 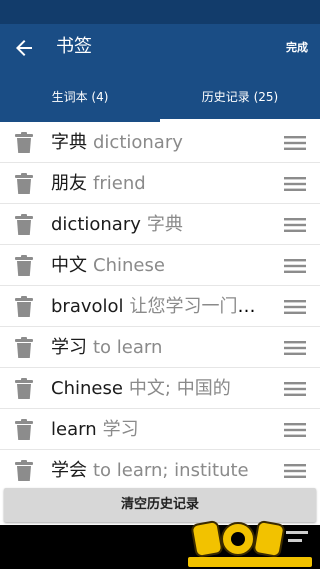 I want to click on list-item: learn 学习, so click(x=160, y=429).